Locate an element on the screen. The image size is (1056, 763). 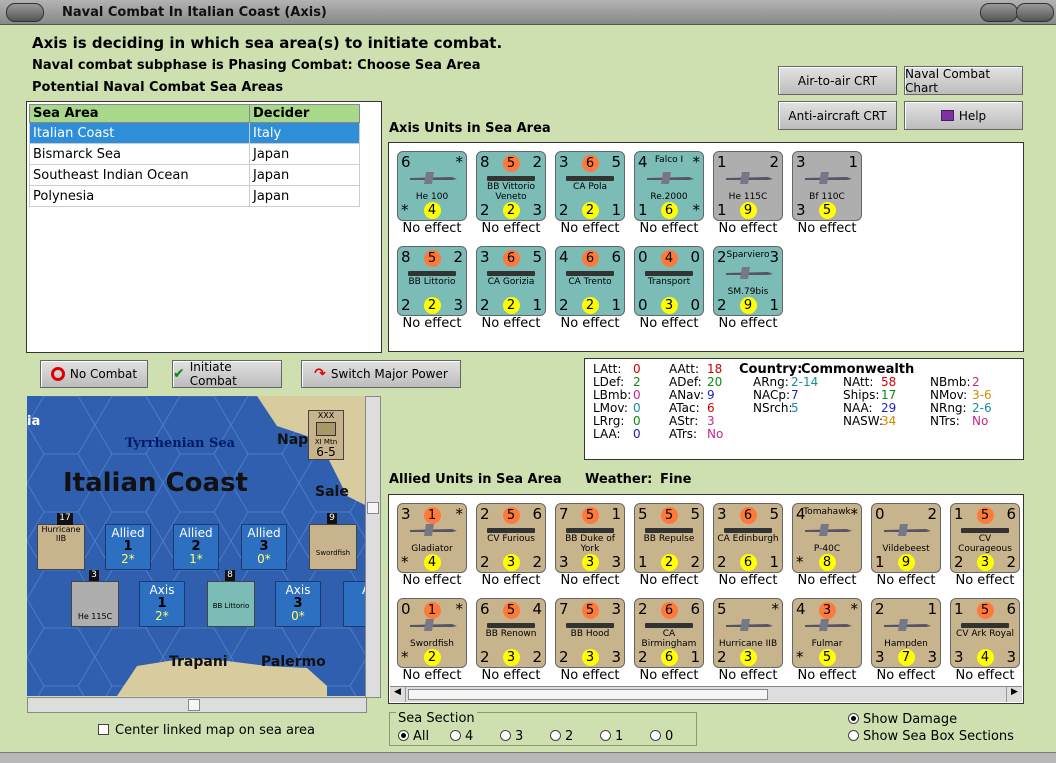
unit-counter-bf-110c: 3 1 3 5 Bf 110C is located at coordinates (827, 186).